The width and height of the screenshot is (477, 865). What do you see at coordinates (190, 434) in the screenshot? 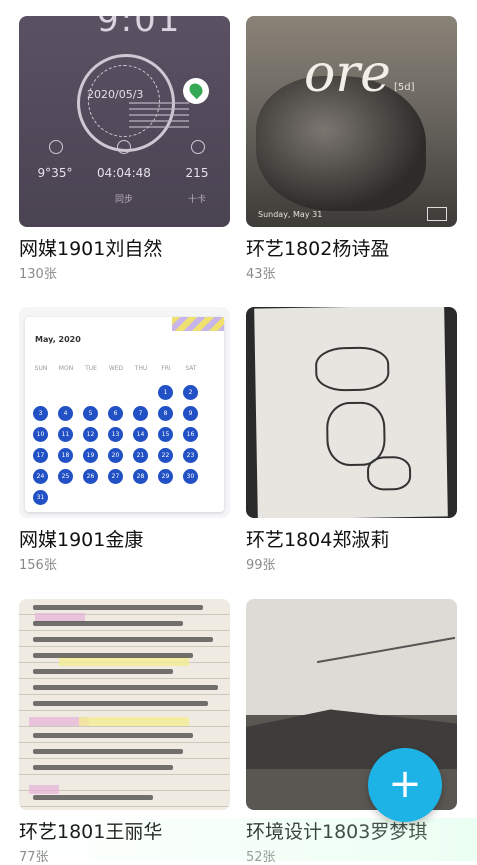
I see `calendar-day: 16` at bounding box center [190, 434].